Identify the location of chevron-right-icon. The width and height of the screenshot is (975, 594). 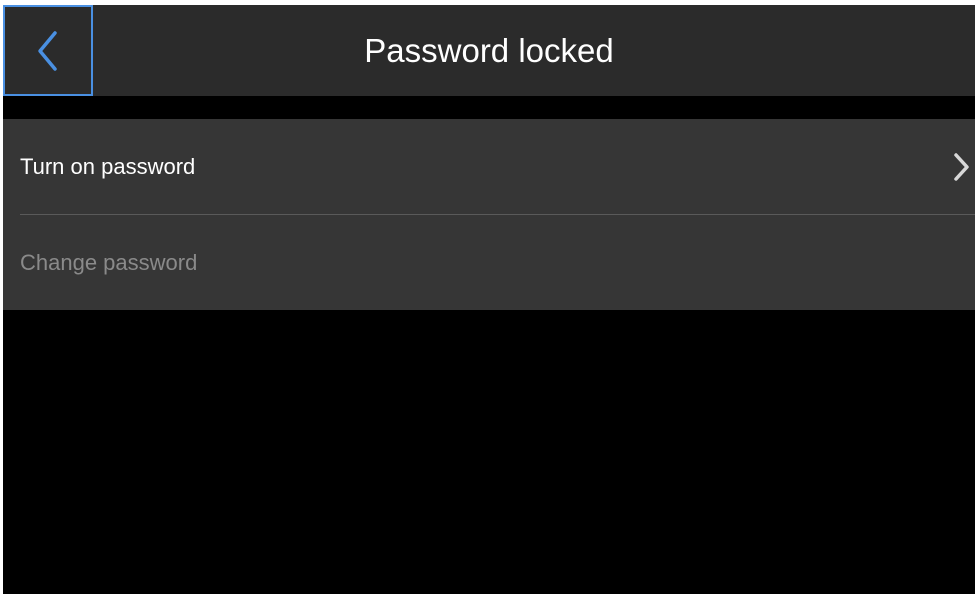
(961, 167).